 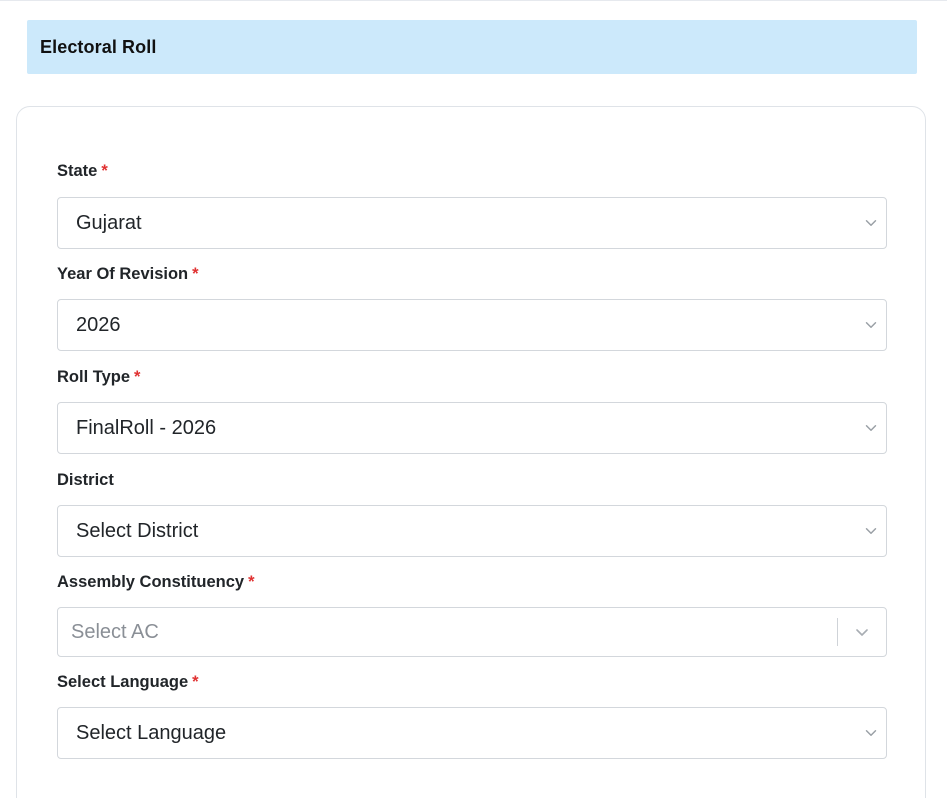 What do you see at coordinates (98, 46) in the screenshot?
I see `page-title: Electoral Roll` at bounding box center [98, 46].